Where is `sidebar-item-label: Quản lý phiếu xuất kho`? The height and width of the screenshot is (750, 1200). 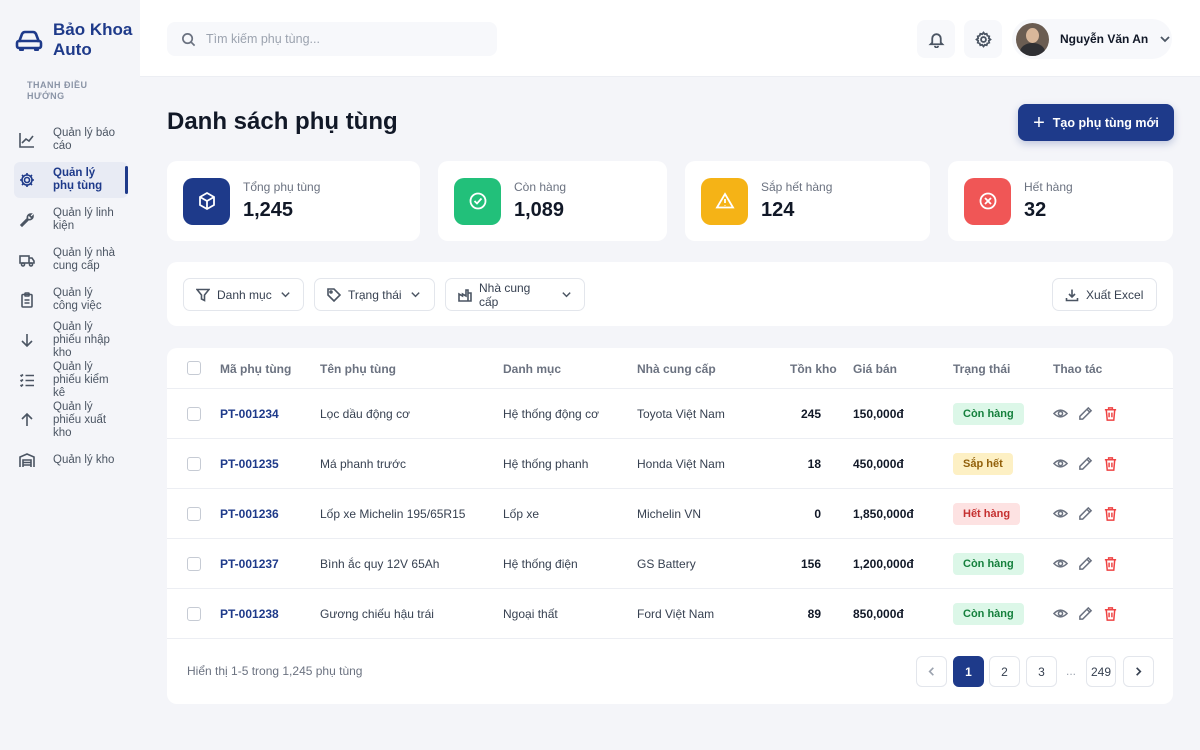
sidebar-item-label: Quản lý phiếu xuất kho is located at coordinates (80, 419).